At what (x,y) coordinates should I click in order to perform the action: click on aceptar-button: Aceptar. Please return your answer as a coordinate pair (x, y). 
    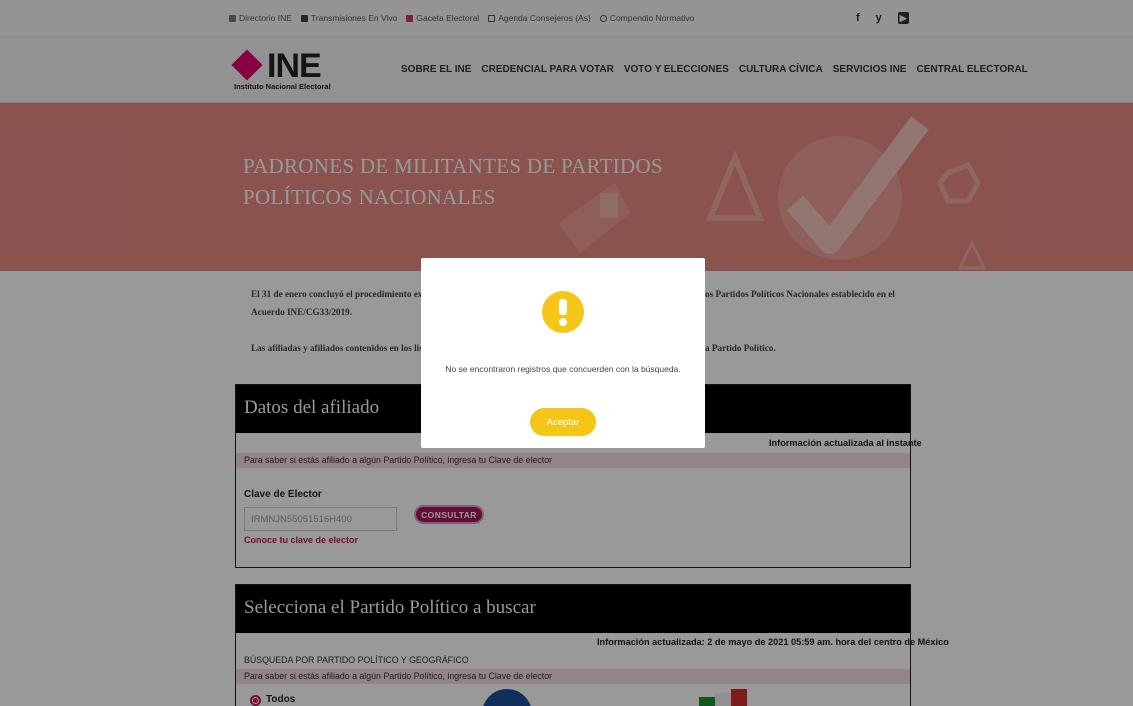
    Looking at the image, I should click on (563, 422).